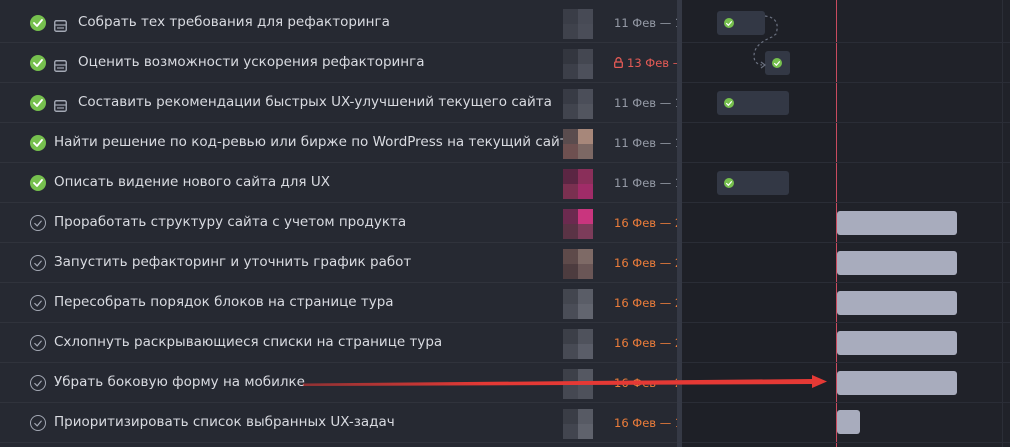 This screenshot has width=1010, height=447. What do you see at coordinates (765, 42) in the screenshot?
I see `dependency-connector` at bounding box center [765, 42].